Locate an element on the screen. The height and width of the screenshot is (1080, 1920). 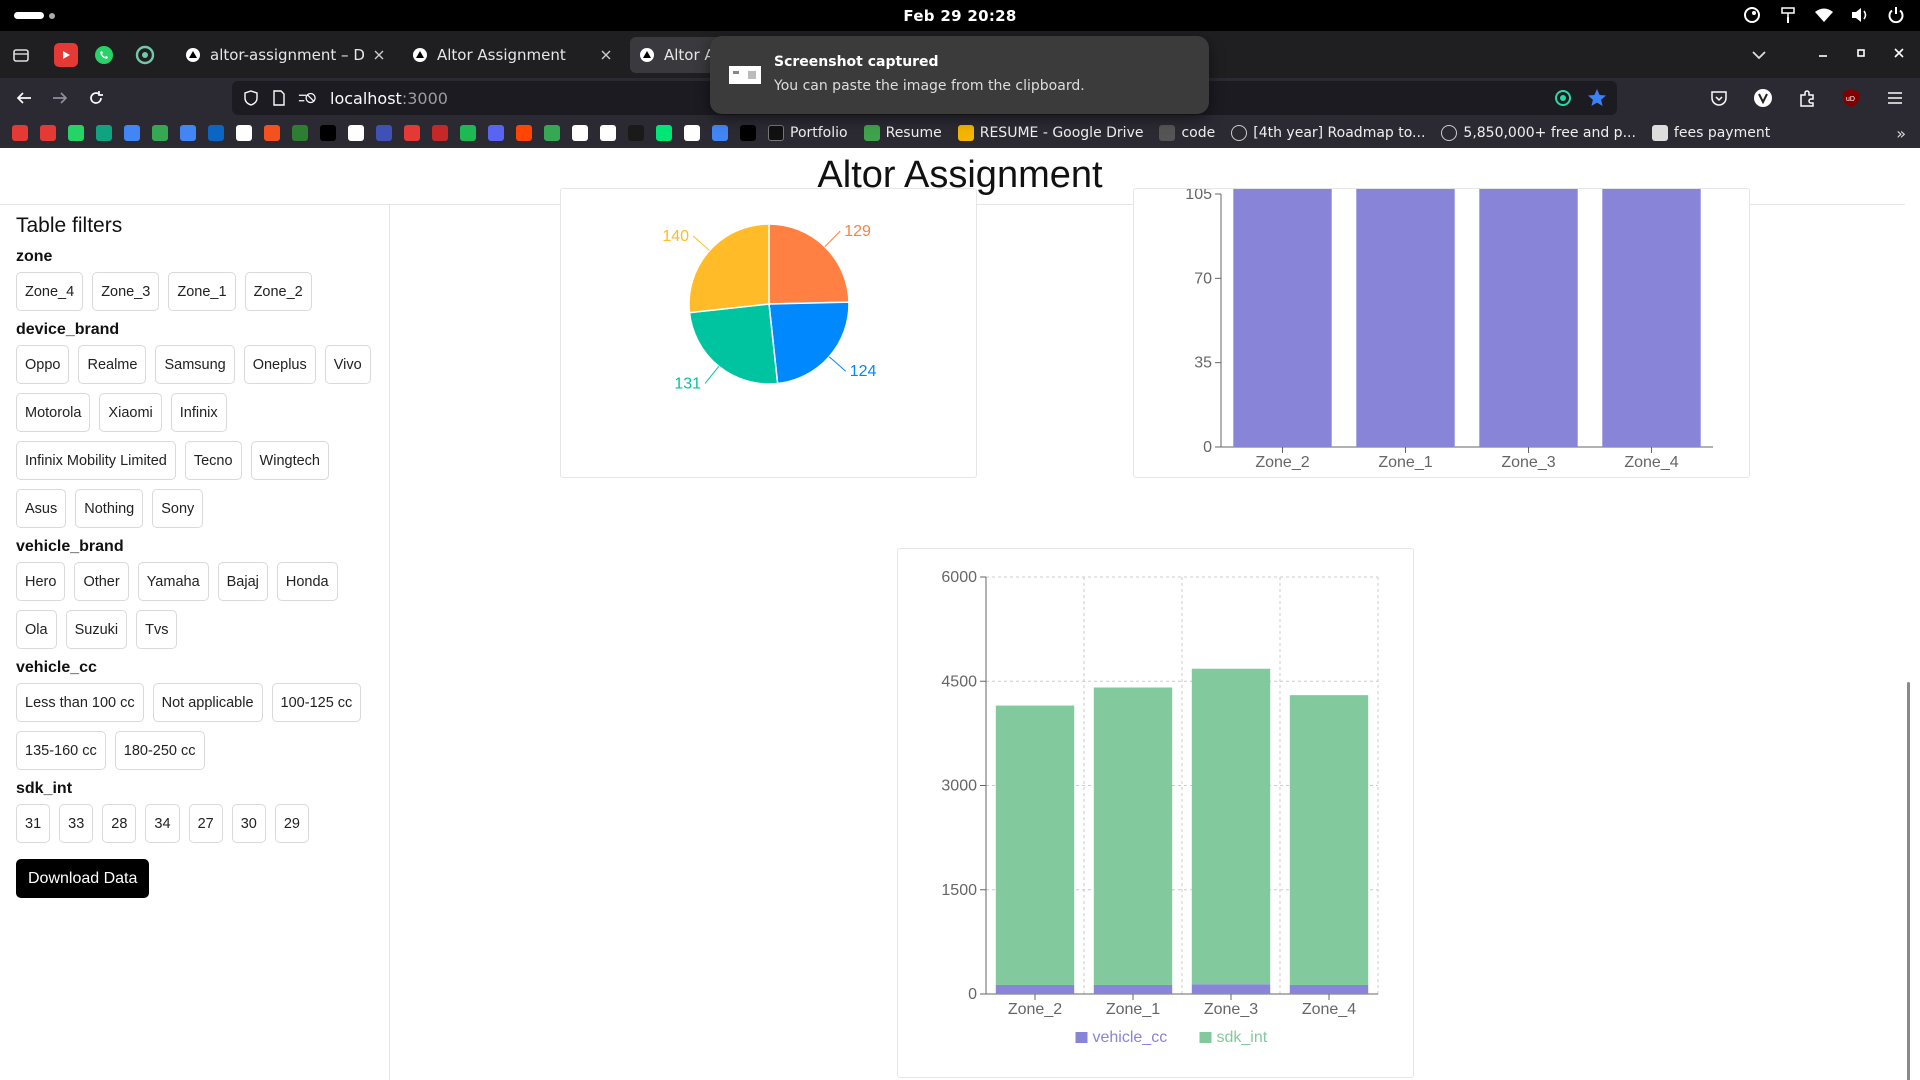
filter-chip: Zone_1 is located at coordinates (202, 291).